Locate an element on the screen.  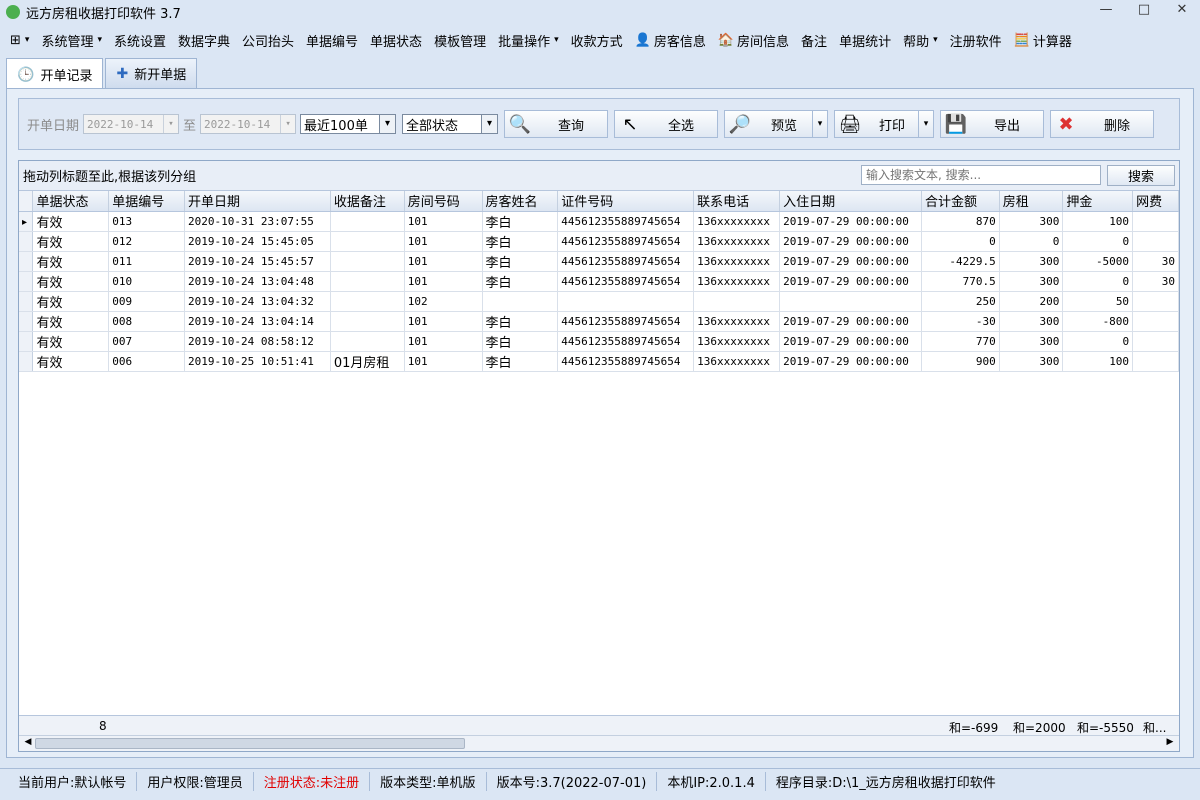
scroll-left-icon: ◀ is located at coordinates (28, 742).